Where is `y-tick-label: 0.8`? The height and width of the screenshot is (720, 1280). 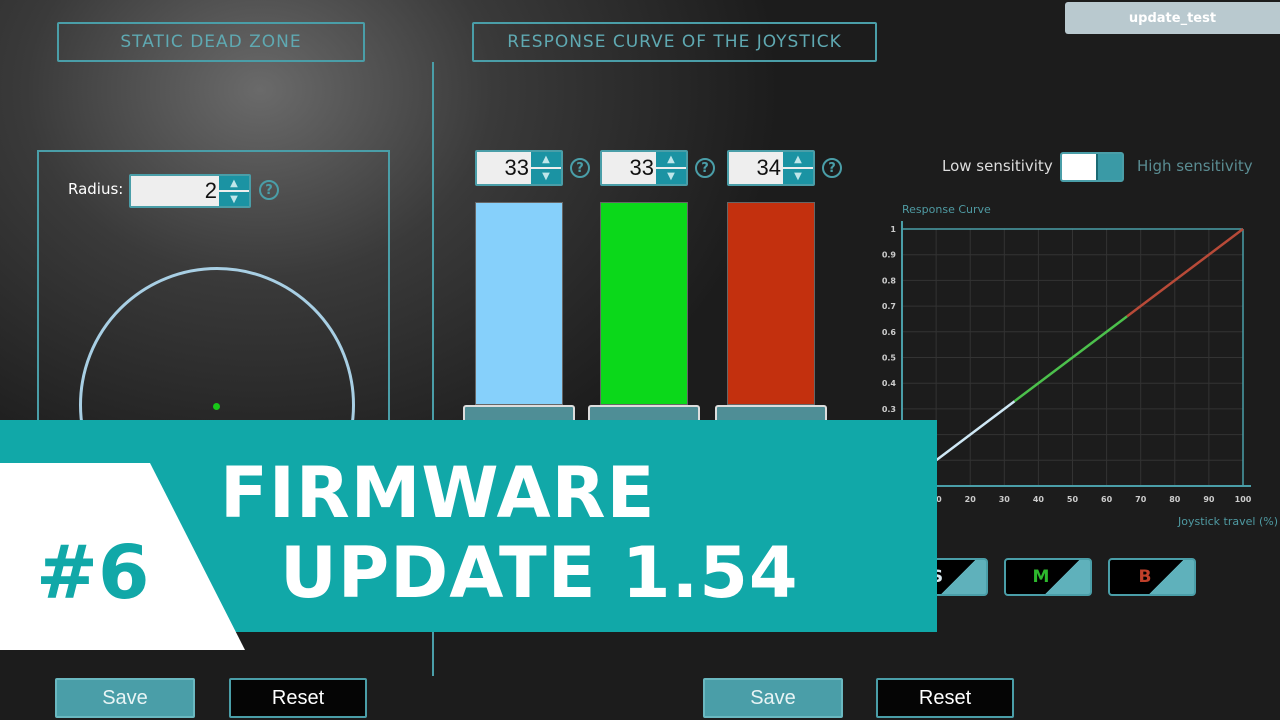 y-tick-label: 0.8 is located at coordinates (889, 280).